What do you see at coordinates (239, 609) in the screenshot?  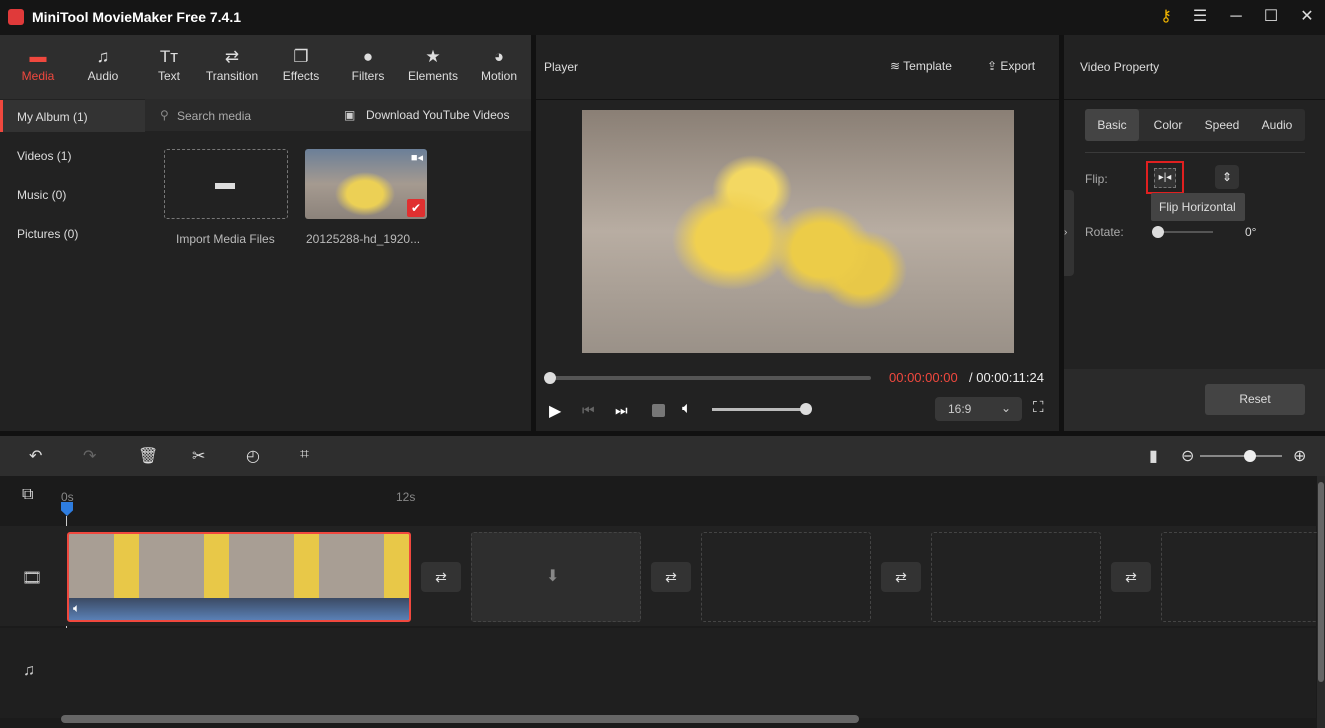 I see `audio-waveform: 🔈︎` at bounding box center [239, 609].